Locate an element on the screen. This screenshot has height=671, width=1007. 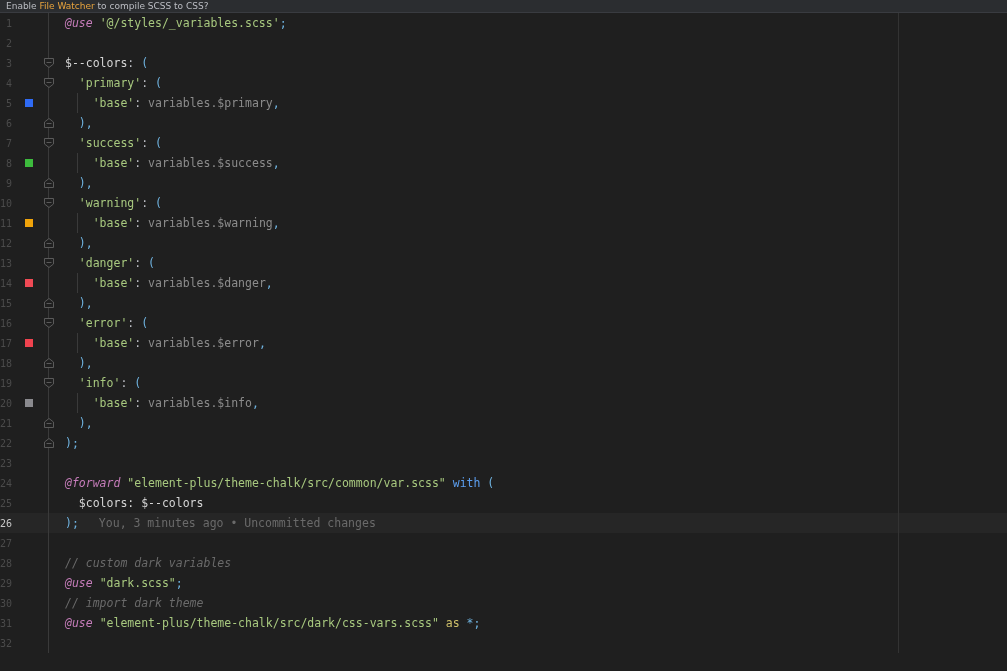
code-line: // custom dark variables is located at coordinates (148, 563).